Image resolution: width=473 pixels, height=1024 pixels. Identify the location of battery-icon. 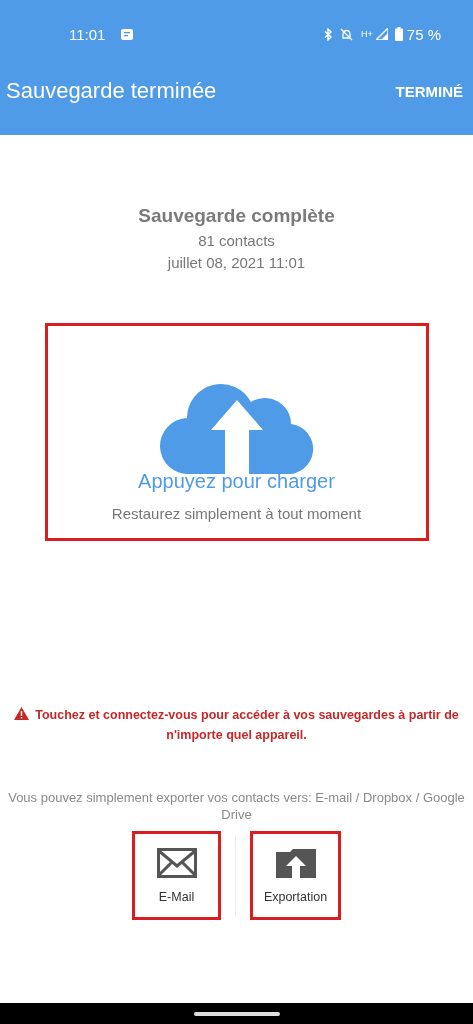
(398, 34).